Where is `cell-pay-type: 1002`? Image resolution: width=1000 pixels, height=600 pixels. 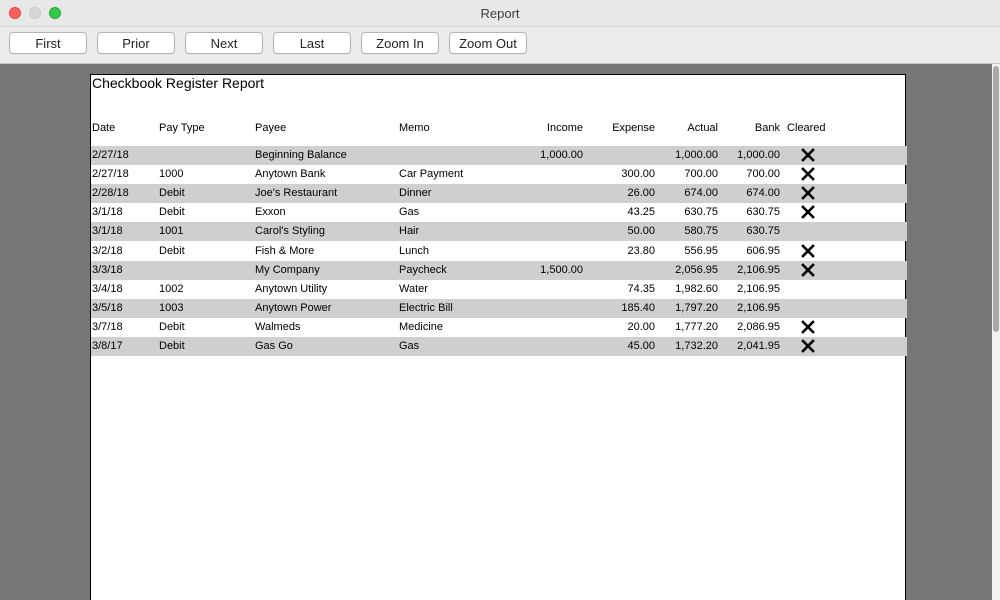 cell-pay-type: 1002 is located at coordinates (171, 289).